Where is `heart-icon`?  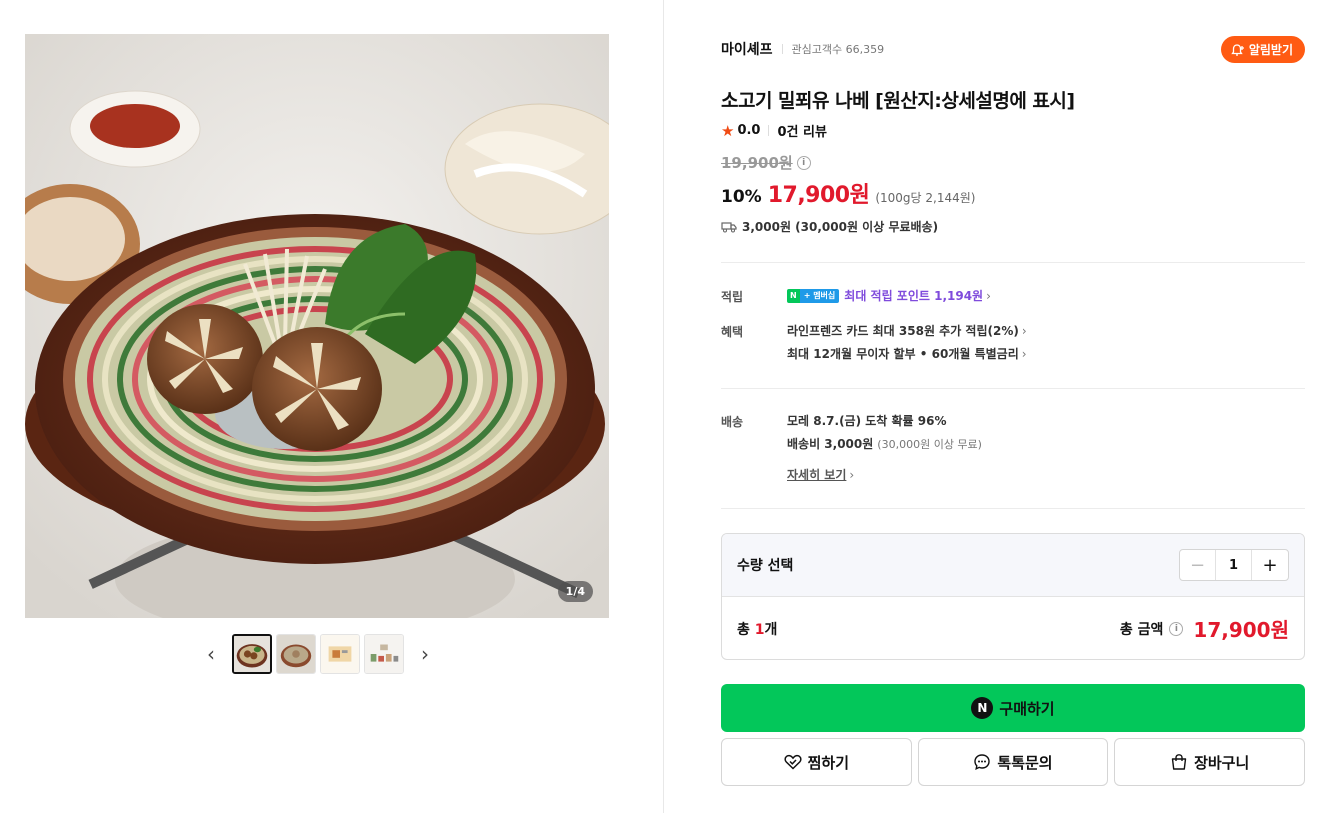 heart-icon is located at coordinates (793, 762).